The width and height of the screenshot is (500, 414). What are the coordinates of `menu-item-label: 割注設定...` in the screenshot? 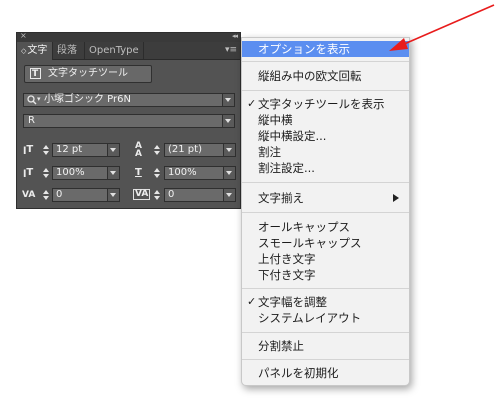 It's located at (286, 168).